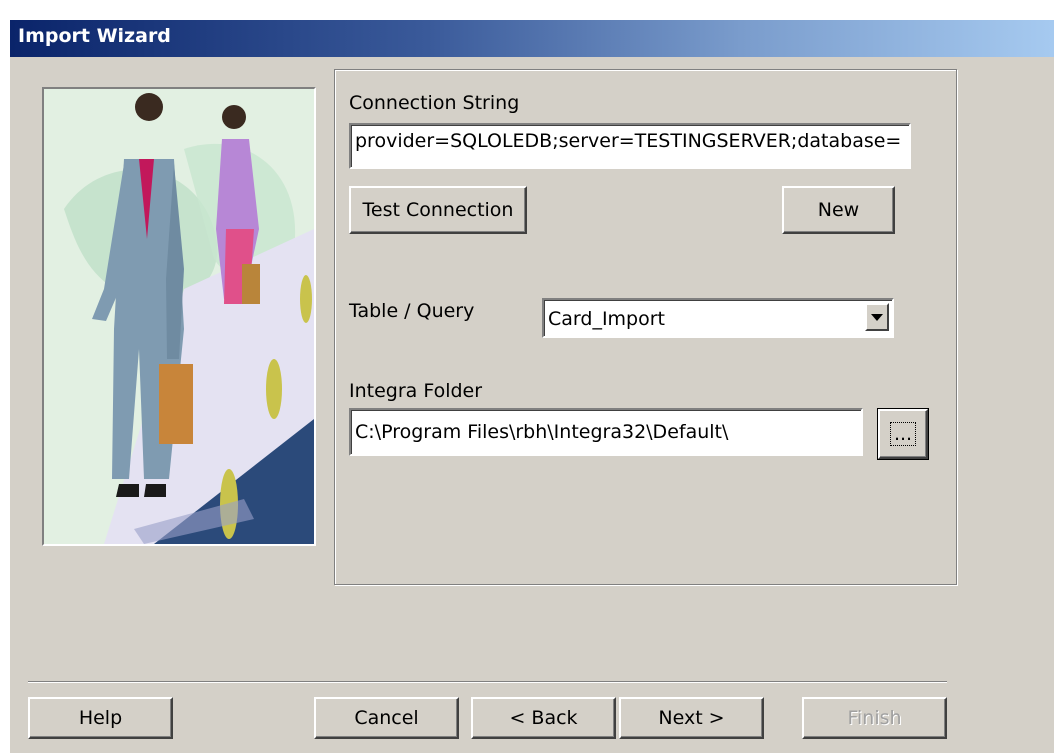  Describe the element at coordinates (838, 210) in the screenshot. I see `new-button: New` at that location.